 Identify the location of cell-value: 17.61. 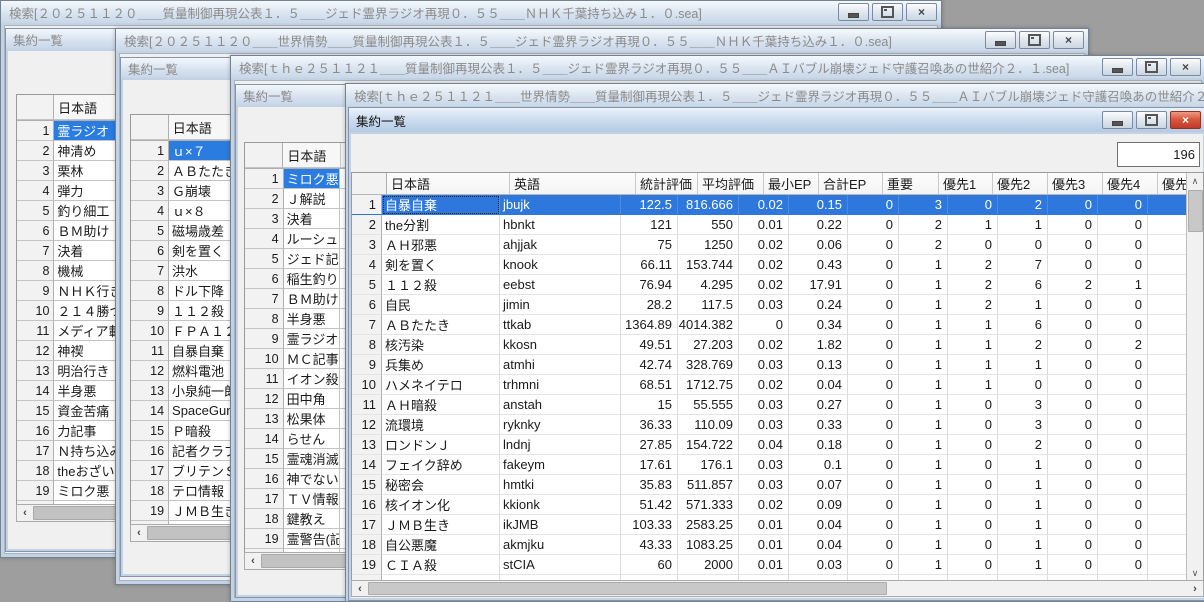
(649, 465).